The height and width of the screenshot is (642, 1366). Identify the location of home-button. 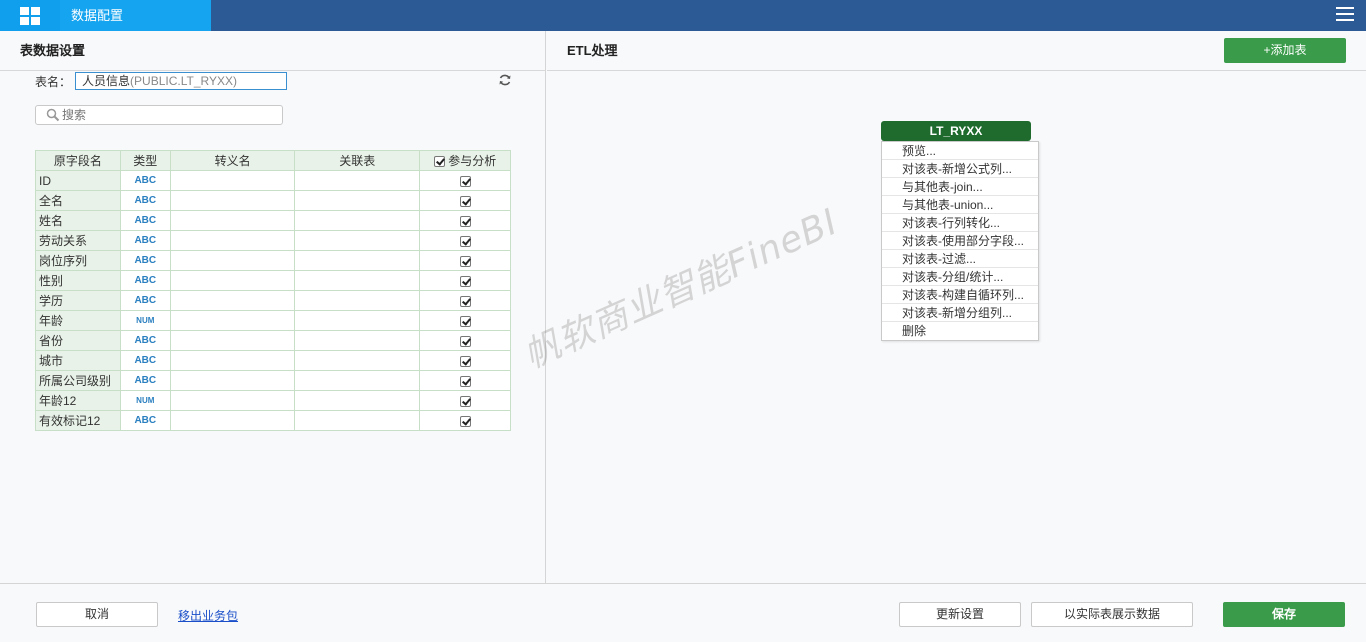
(30, 15).